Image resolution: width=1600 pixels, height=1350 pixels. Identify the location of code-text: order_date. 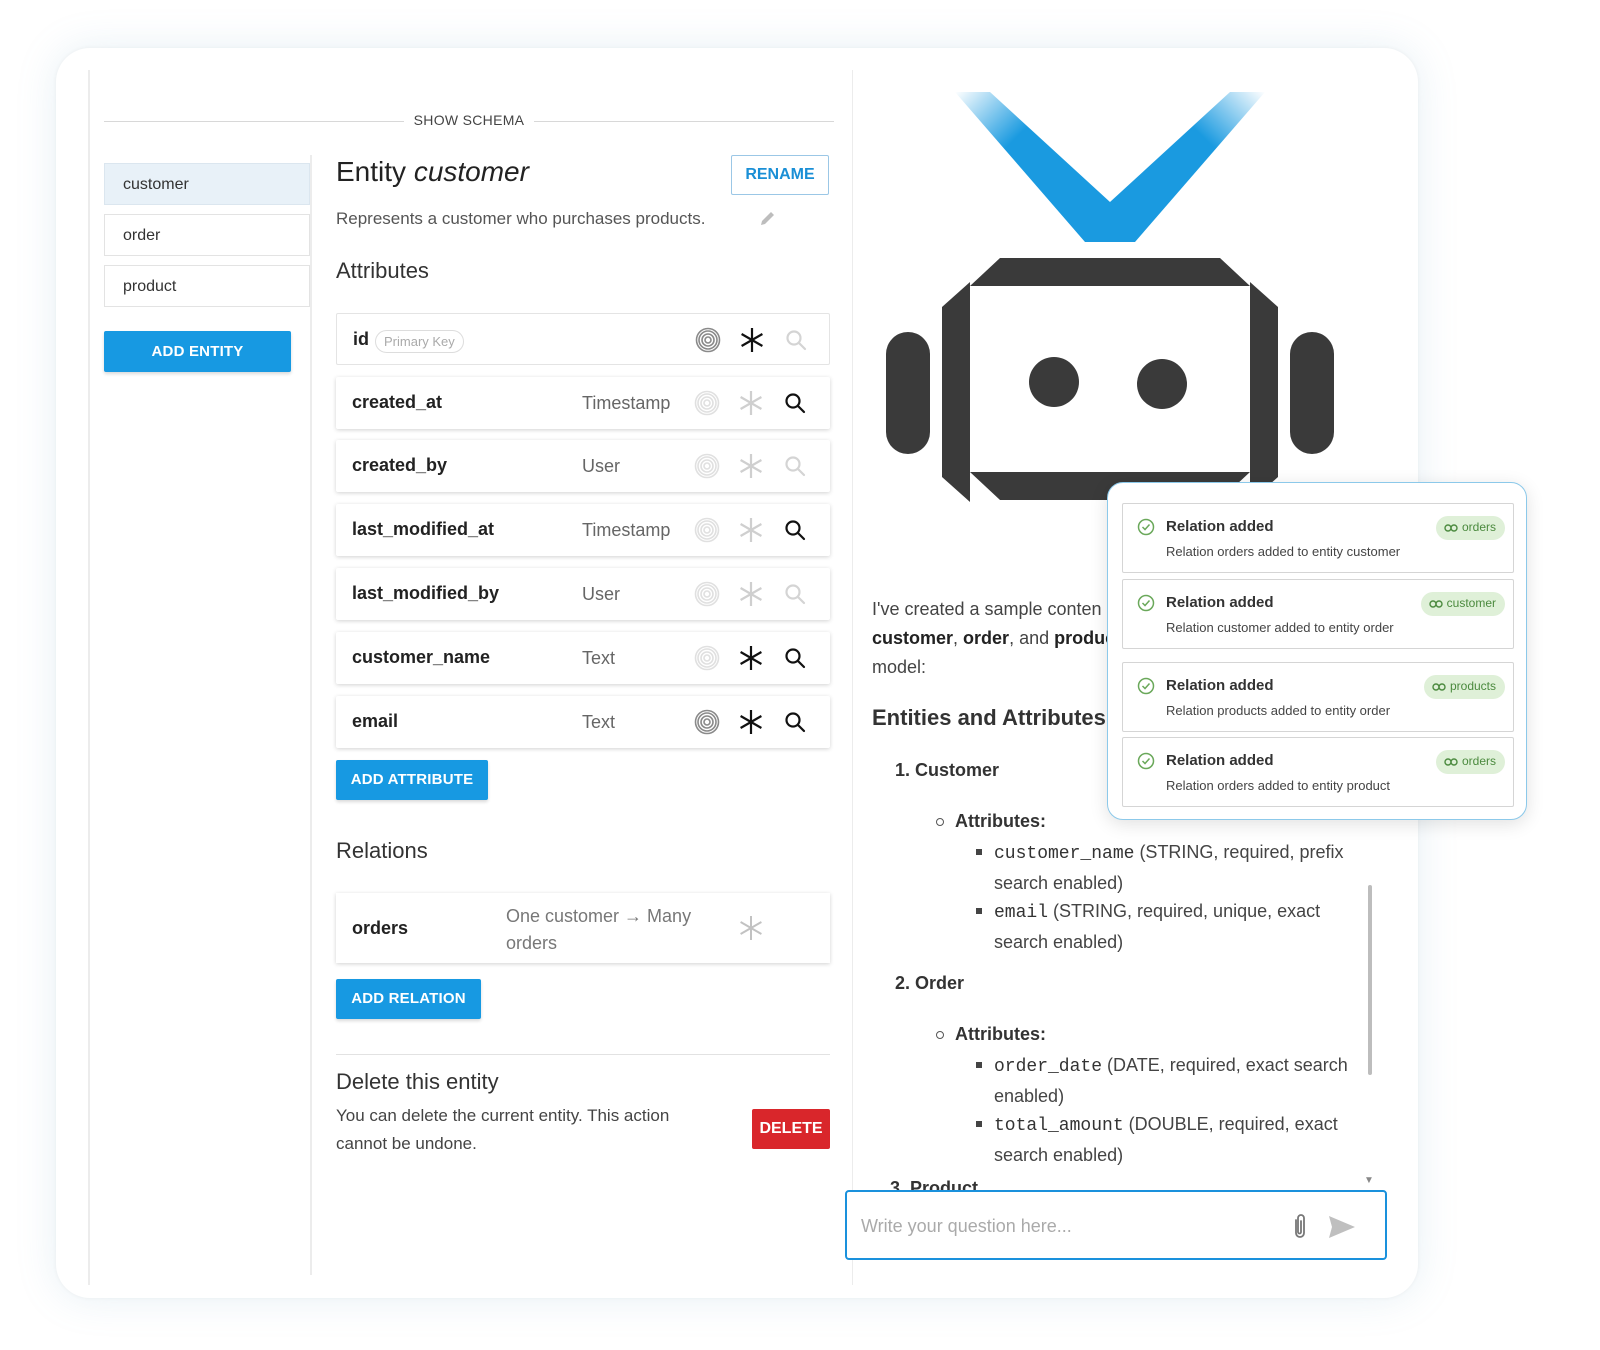
(1048, 1067).